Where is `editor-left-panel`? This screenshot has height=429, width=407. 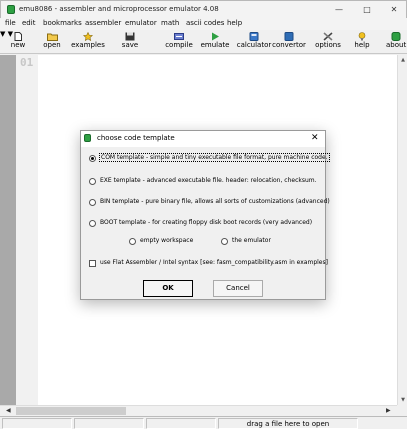 editor-left-panel is located at coordinates (8, 230).